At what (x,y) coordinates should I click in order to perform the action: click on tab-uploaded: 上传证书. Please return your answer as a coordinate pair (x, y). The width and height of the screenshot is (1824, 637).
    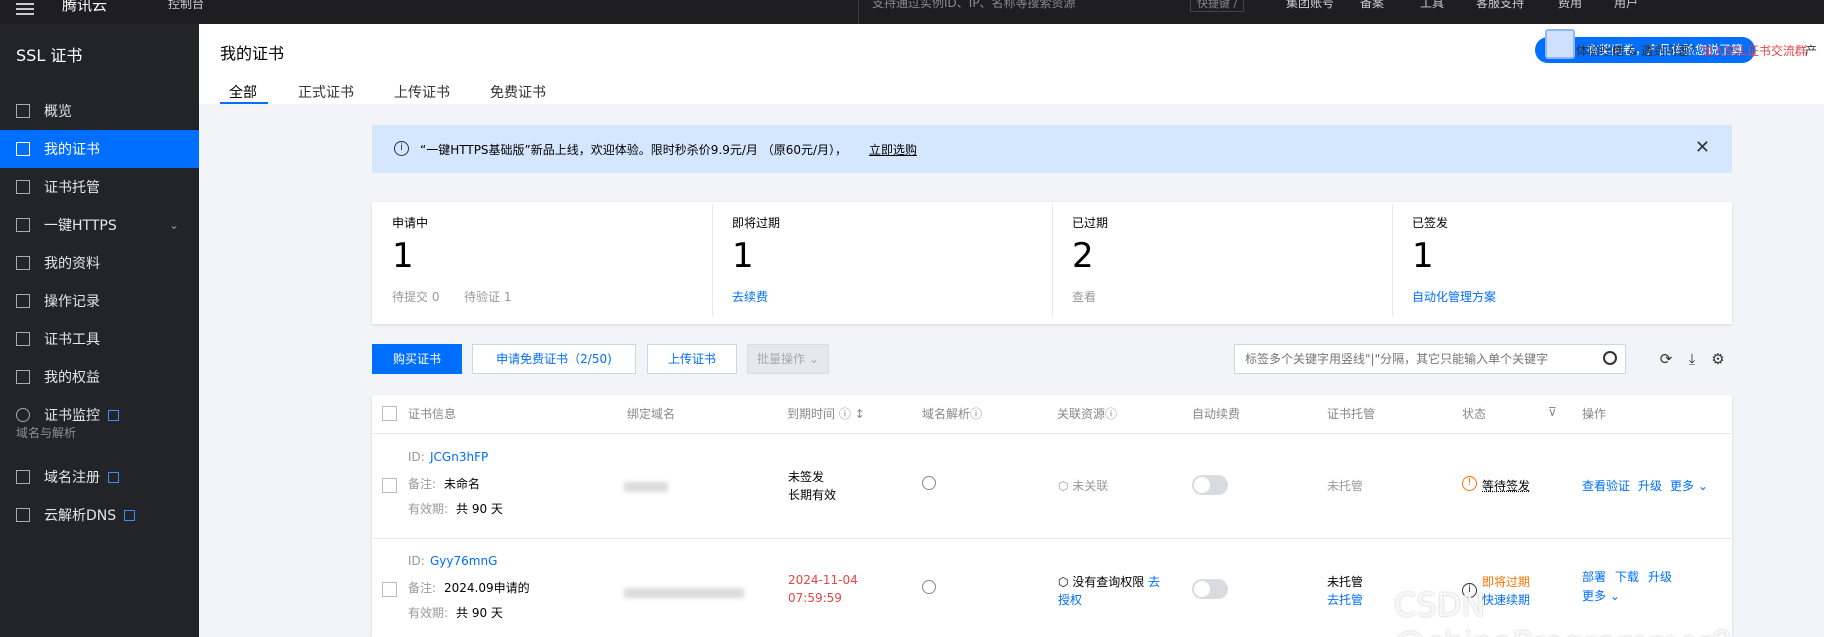
    Looking at the image, I should click on (422, 92).